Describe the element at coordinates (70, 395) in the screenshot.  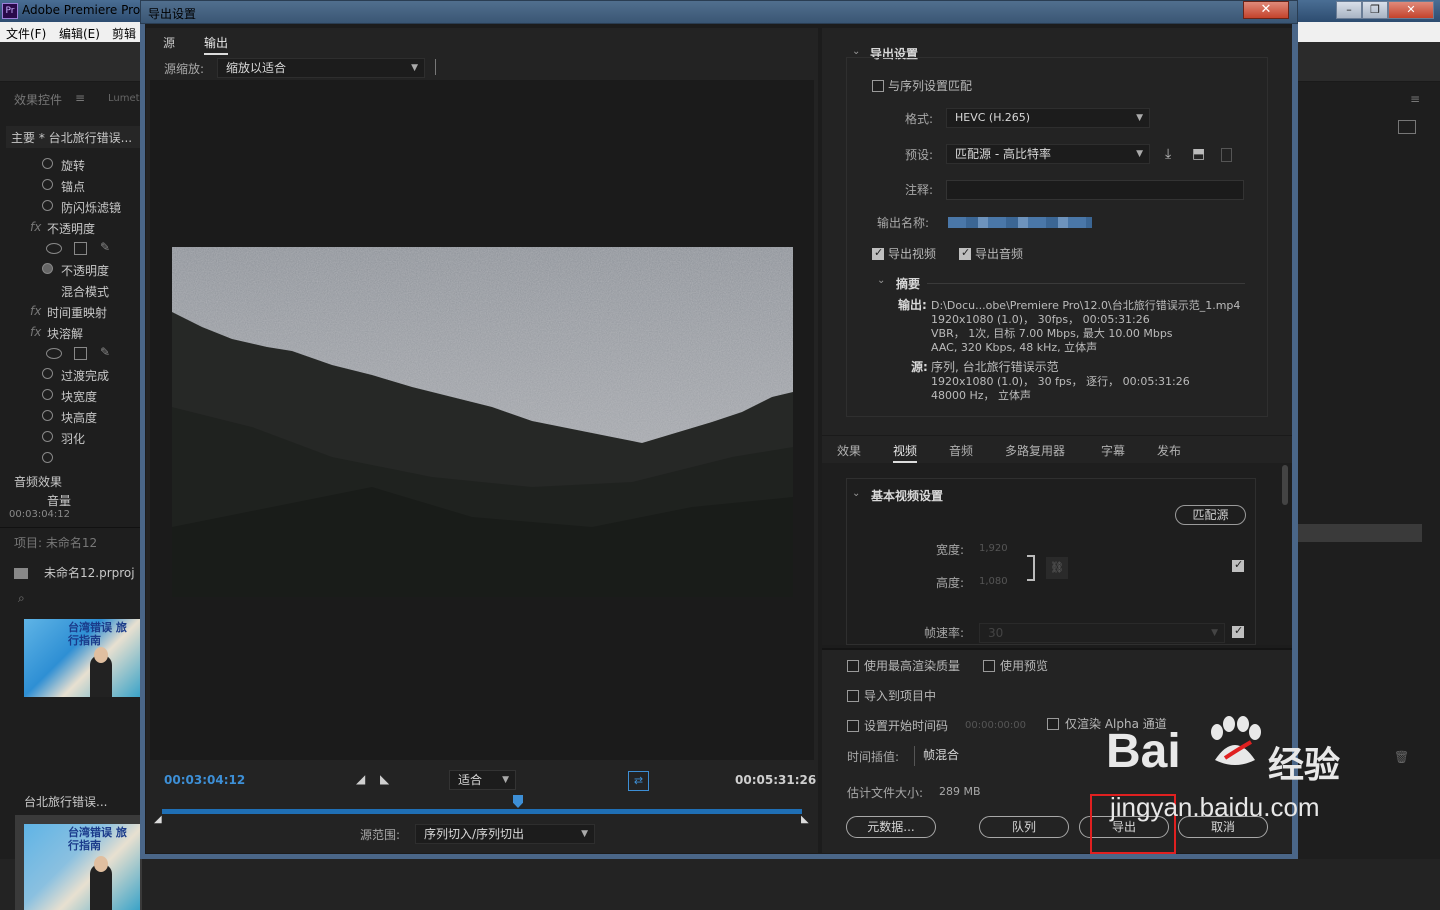
I see `fx-row: 块宽度` at that location.